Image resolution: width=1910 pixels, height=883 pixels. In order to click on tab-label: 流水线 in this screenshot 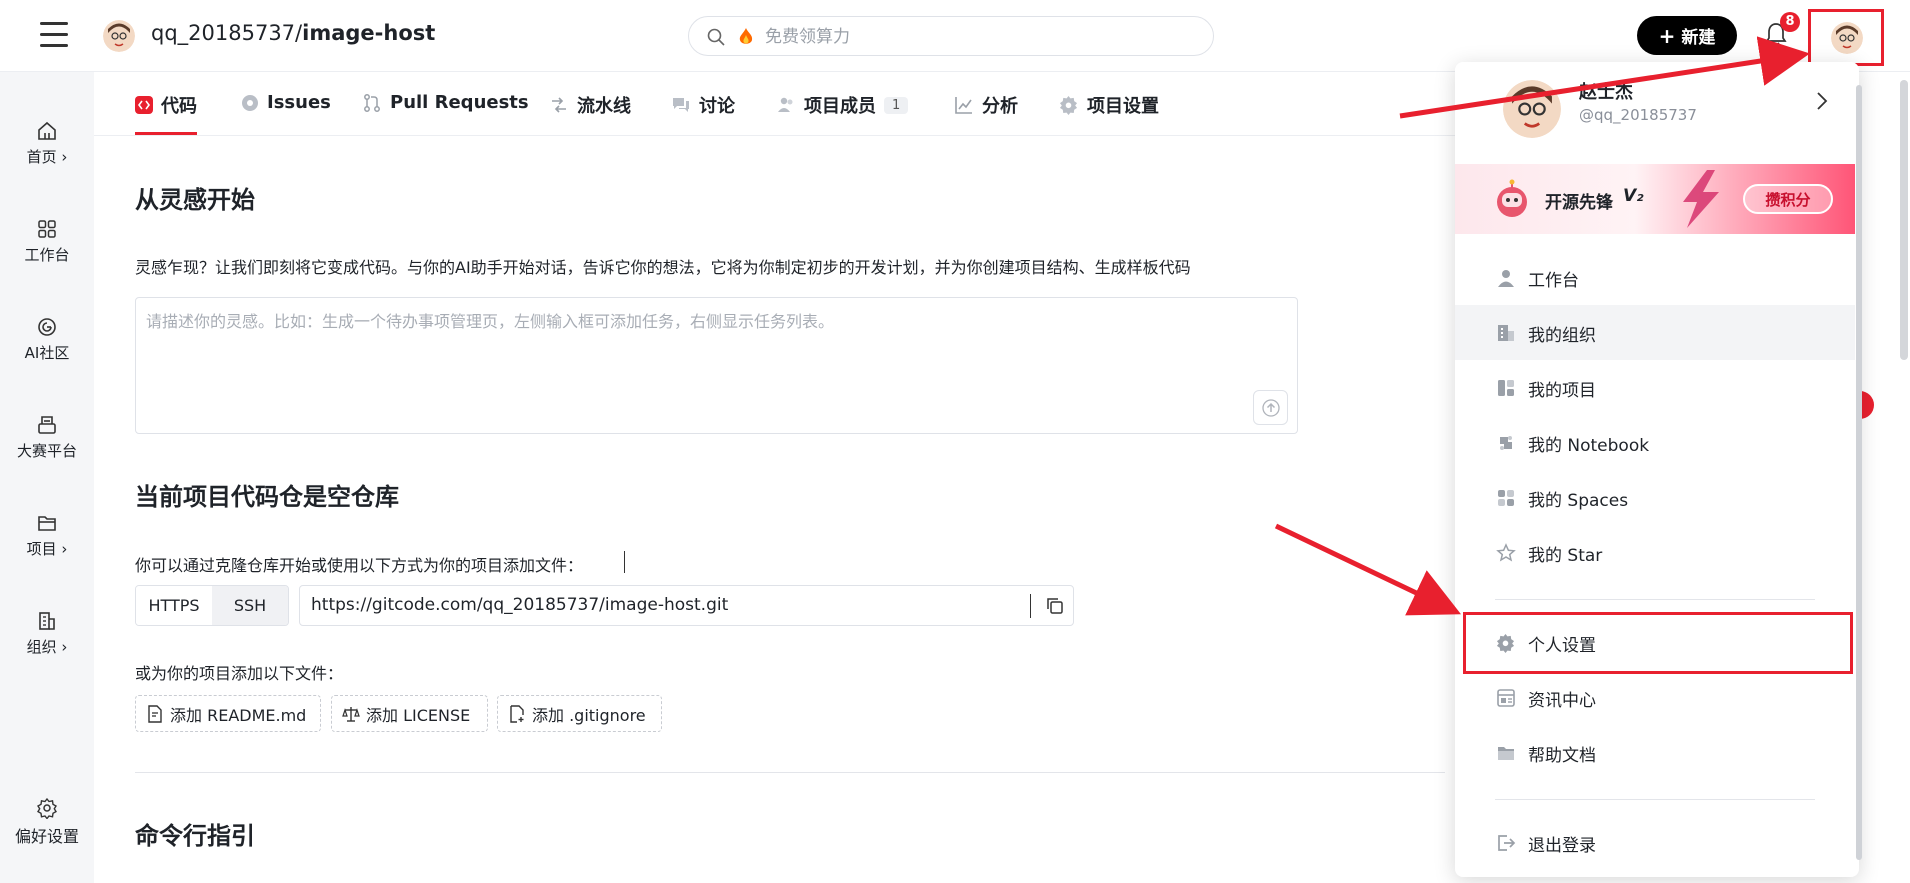, I will do `click(604, 106)`.